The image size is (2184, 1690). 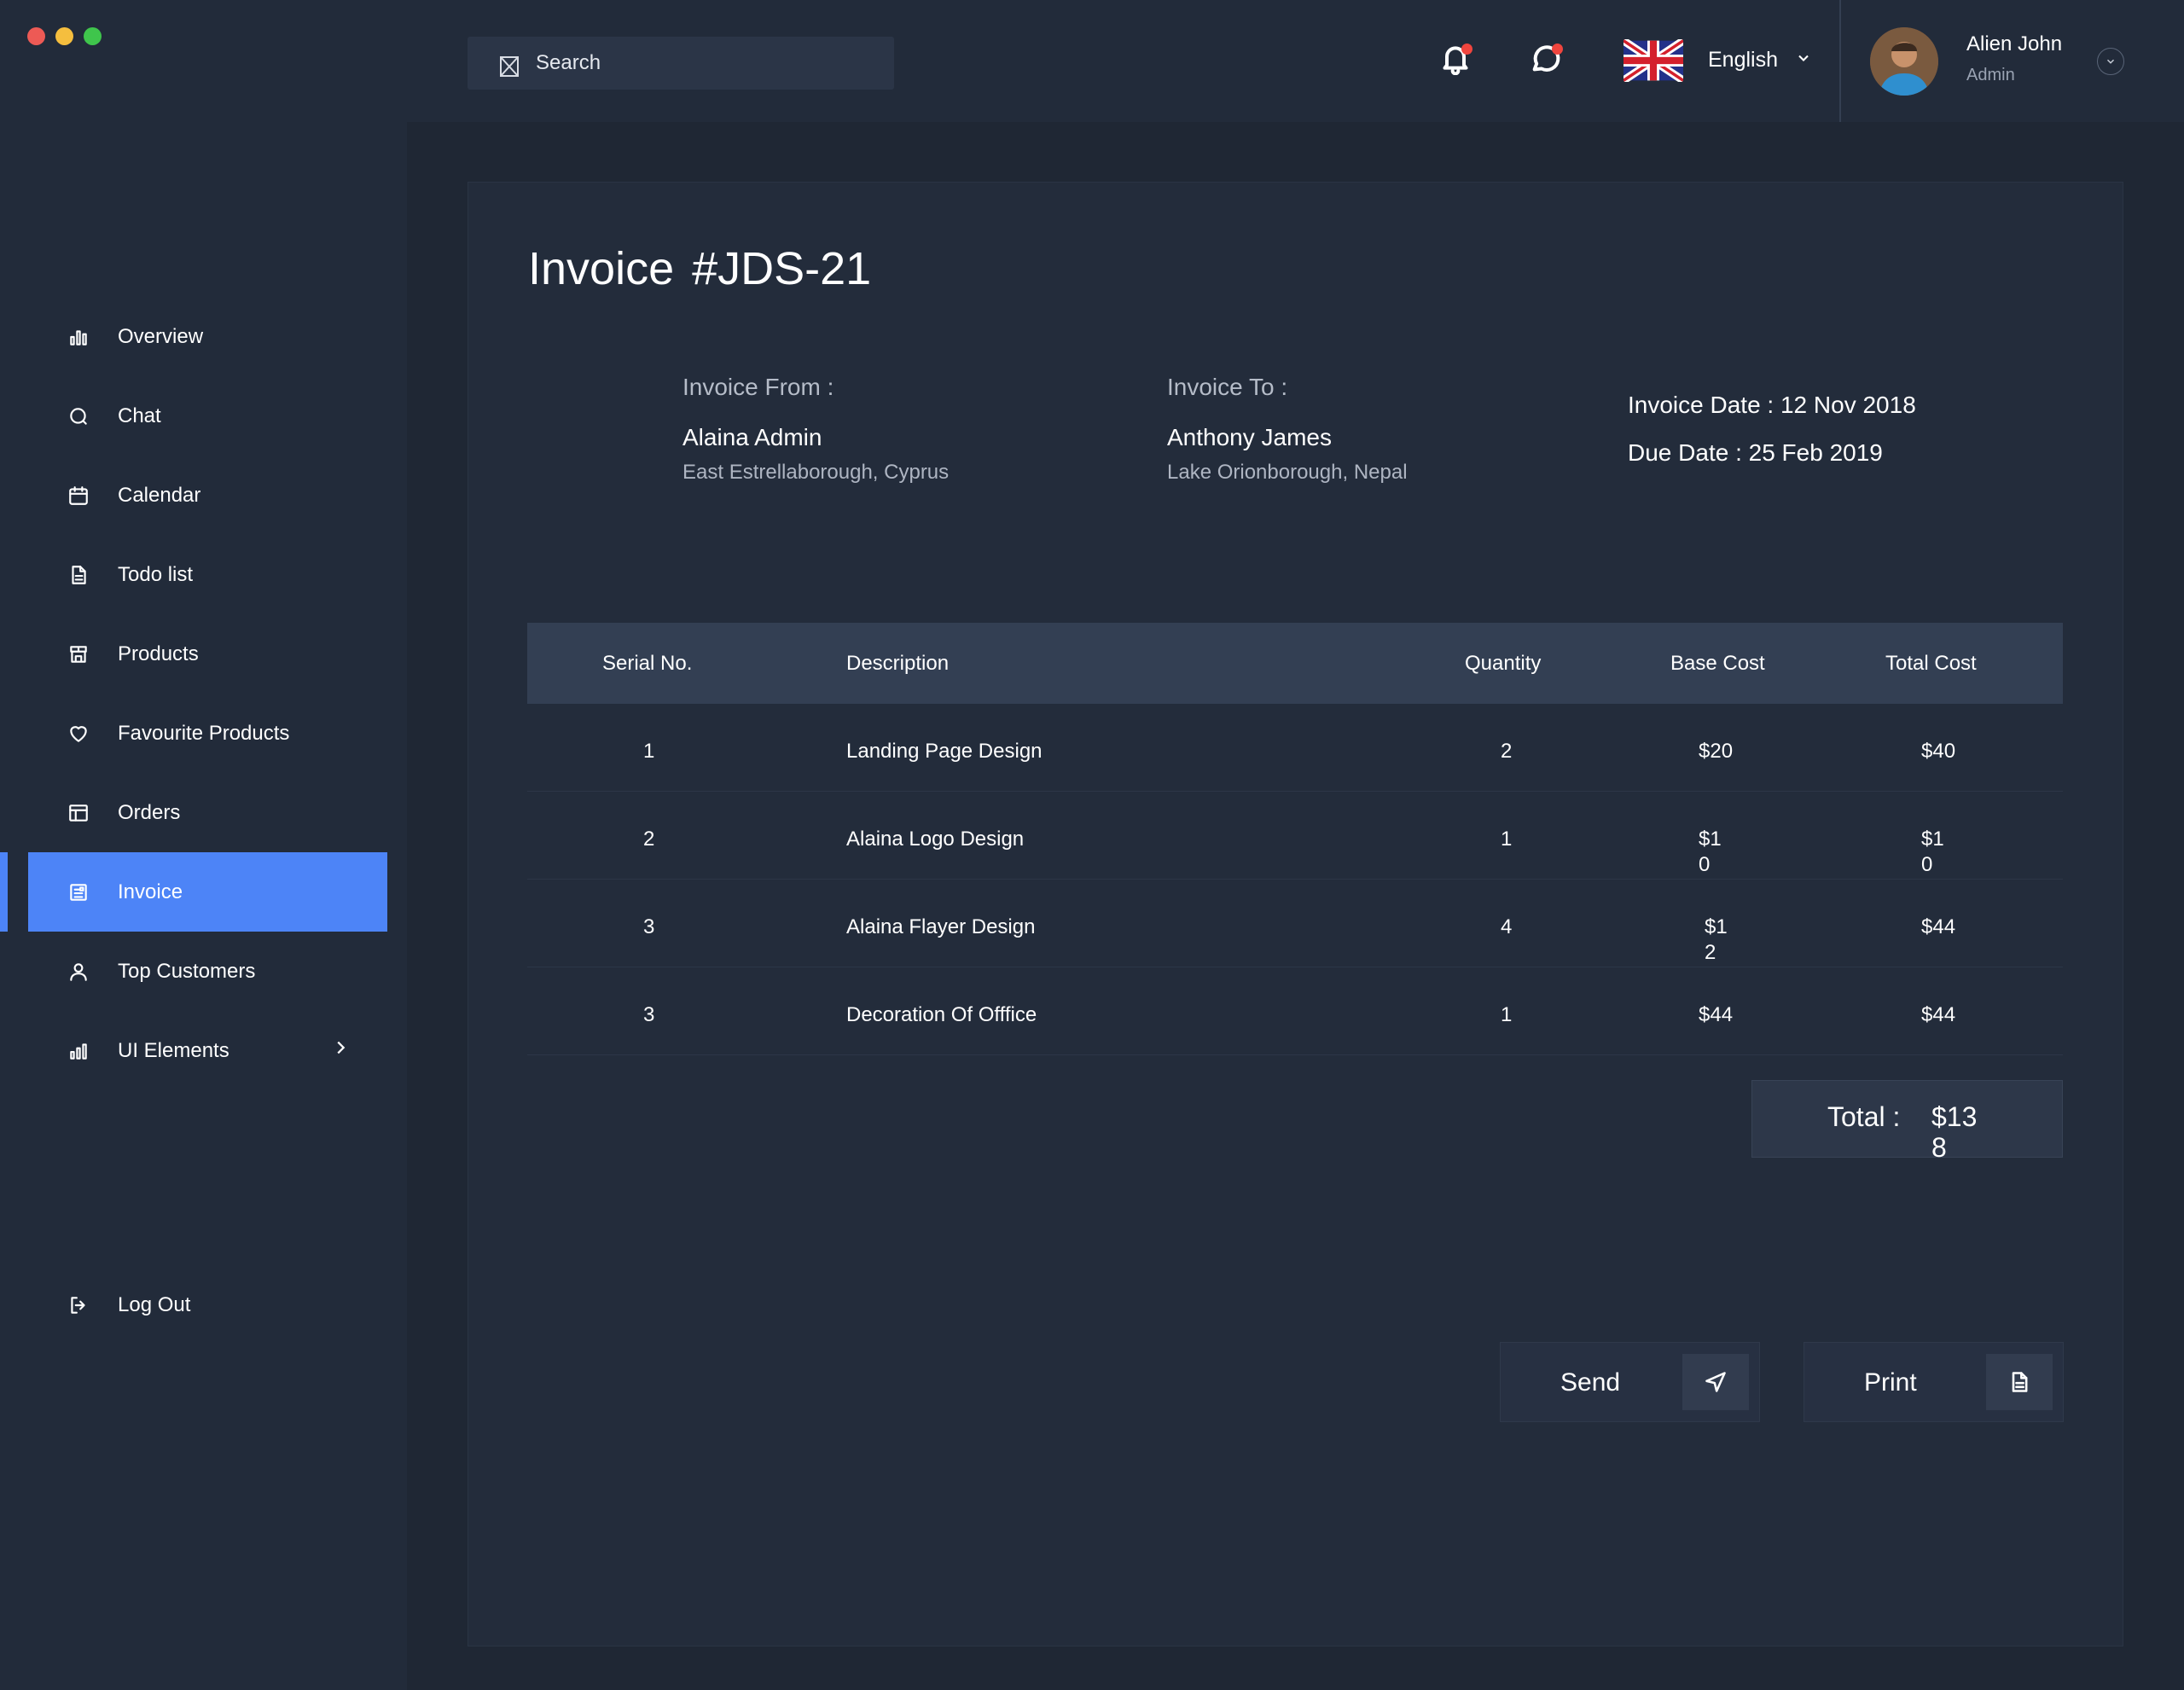 I want to click on column-header: Description, so click(x=898, y=663).